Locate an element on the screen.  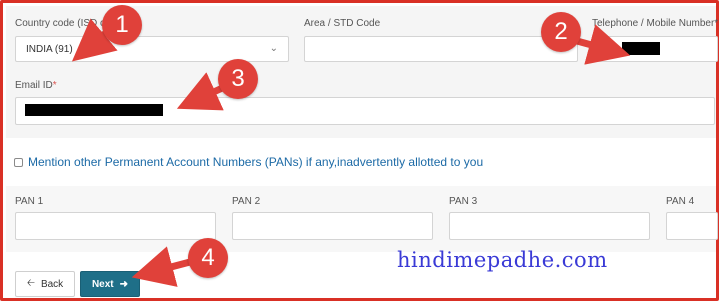
telephone-label: Telephone / Mobile Number* is located at coordinates (655, 23).